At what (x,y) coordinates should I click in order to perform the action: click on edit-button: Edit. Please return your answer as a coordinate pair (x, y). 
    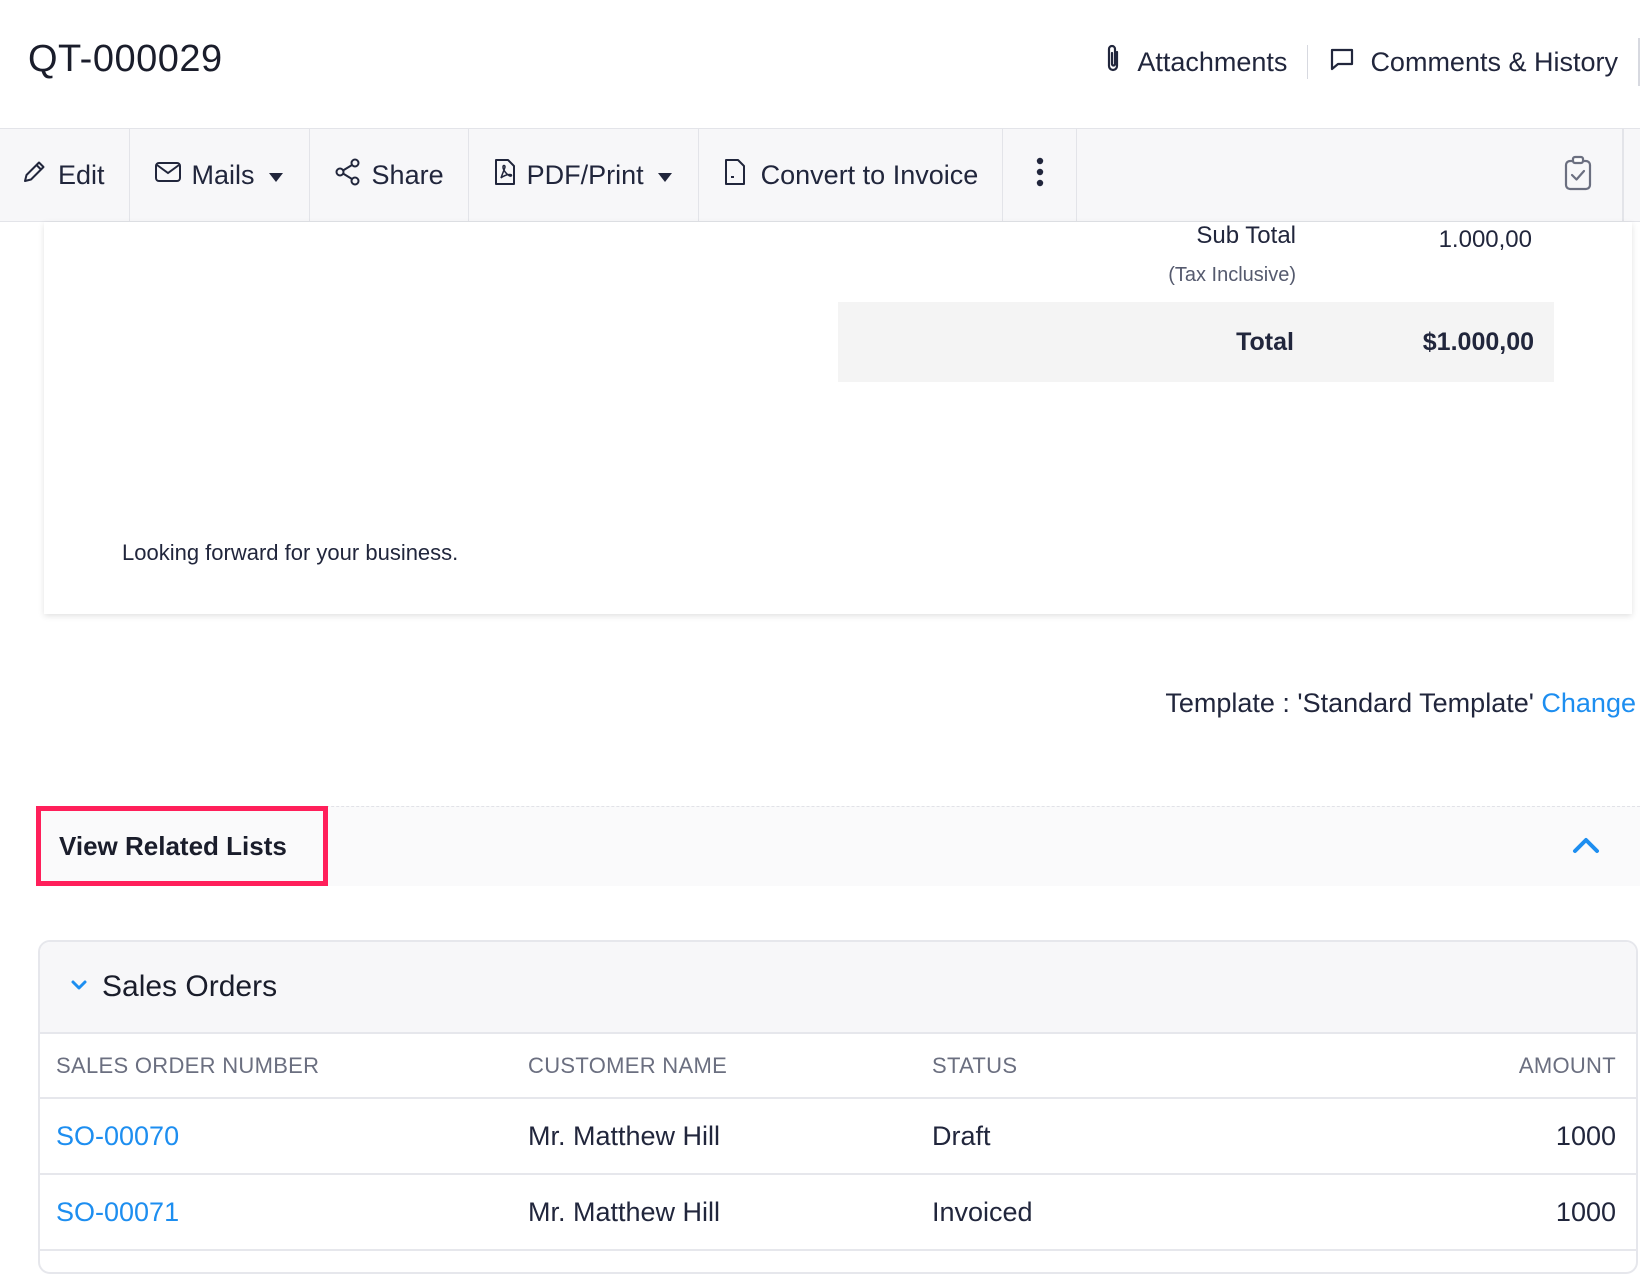
    Looking at the image, I should click on (65, 175).